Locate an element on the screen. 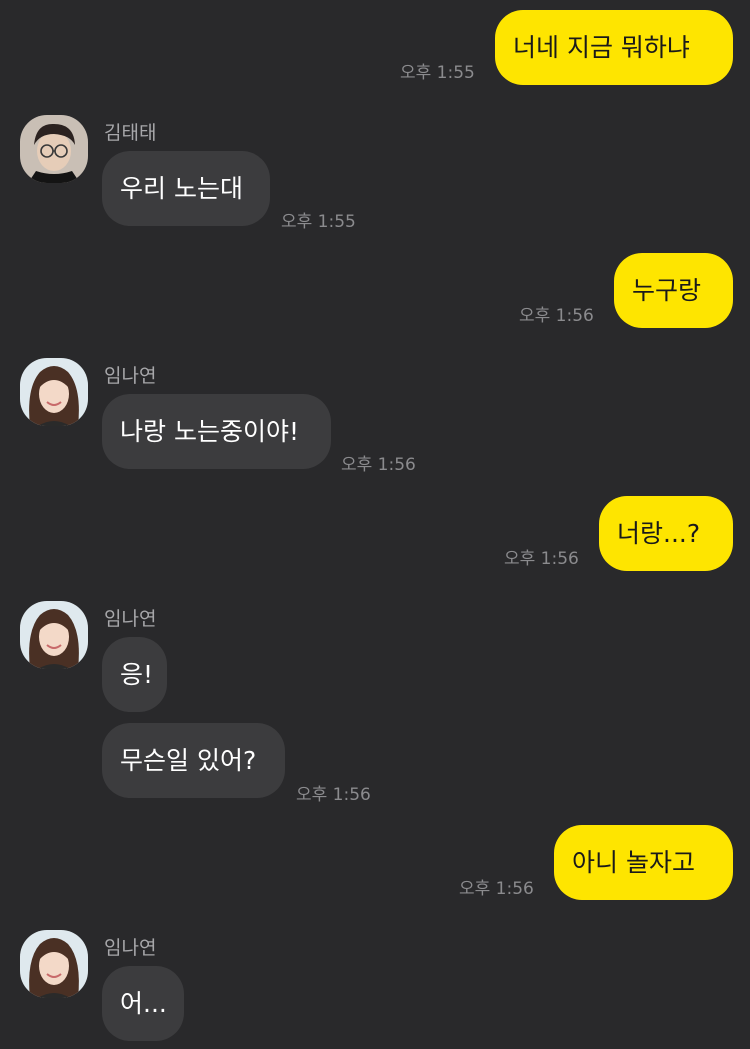  message-bubble: 너네 지금 뭐하냐 is located at coordinates (614, 47).